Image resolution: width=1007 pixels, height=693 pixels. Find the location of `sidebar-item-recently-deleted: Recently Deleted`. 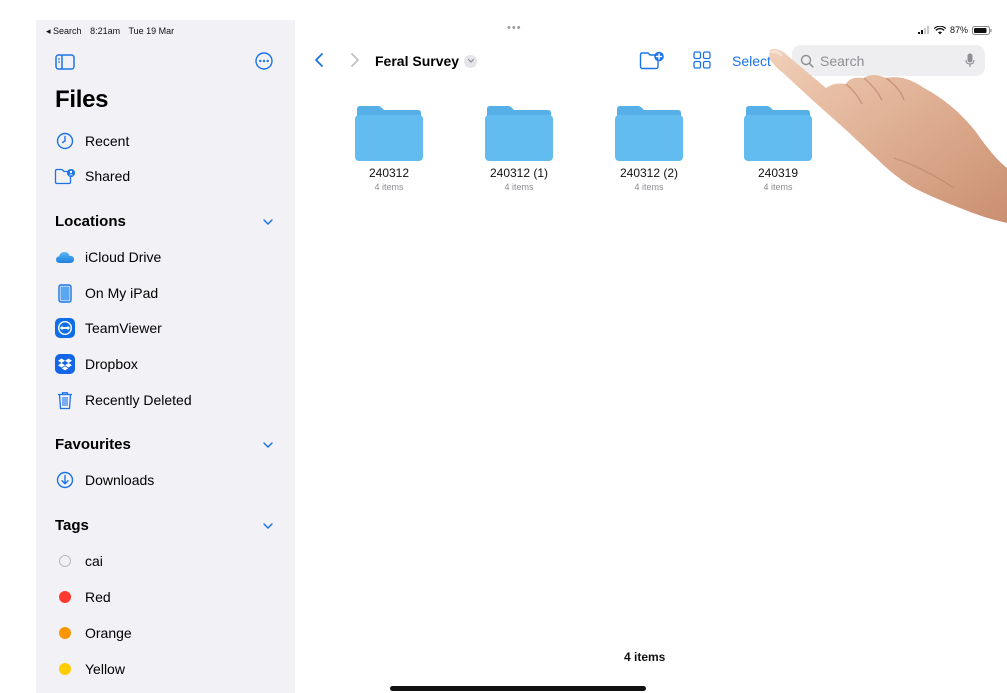

sidebar-item-recently-deleted: Recently Deleted is located at coordinates (123, 400).